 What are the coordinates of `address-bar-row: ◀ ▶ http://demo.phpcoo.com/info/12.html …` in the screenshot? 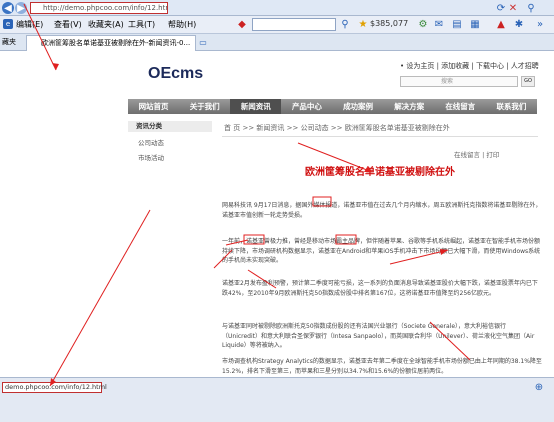 It's located at (277, 8).